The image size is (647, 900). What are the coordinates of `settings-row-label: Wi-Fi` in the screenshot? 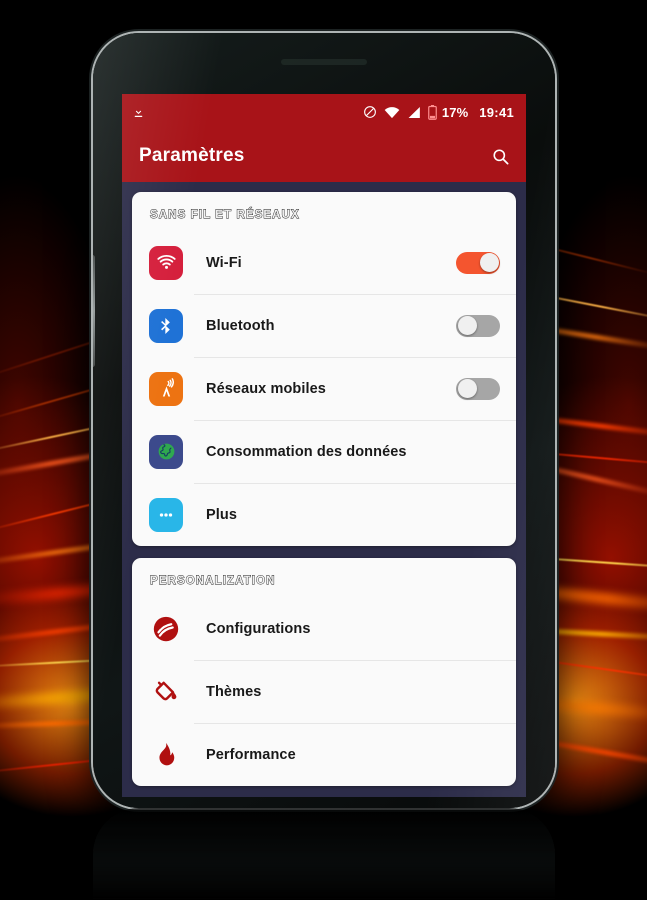 It's located at (224, 262).